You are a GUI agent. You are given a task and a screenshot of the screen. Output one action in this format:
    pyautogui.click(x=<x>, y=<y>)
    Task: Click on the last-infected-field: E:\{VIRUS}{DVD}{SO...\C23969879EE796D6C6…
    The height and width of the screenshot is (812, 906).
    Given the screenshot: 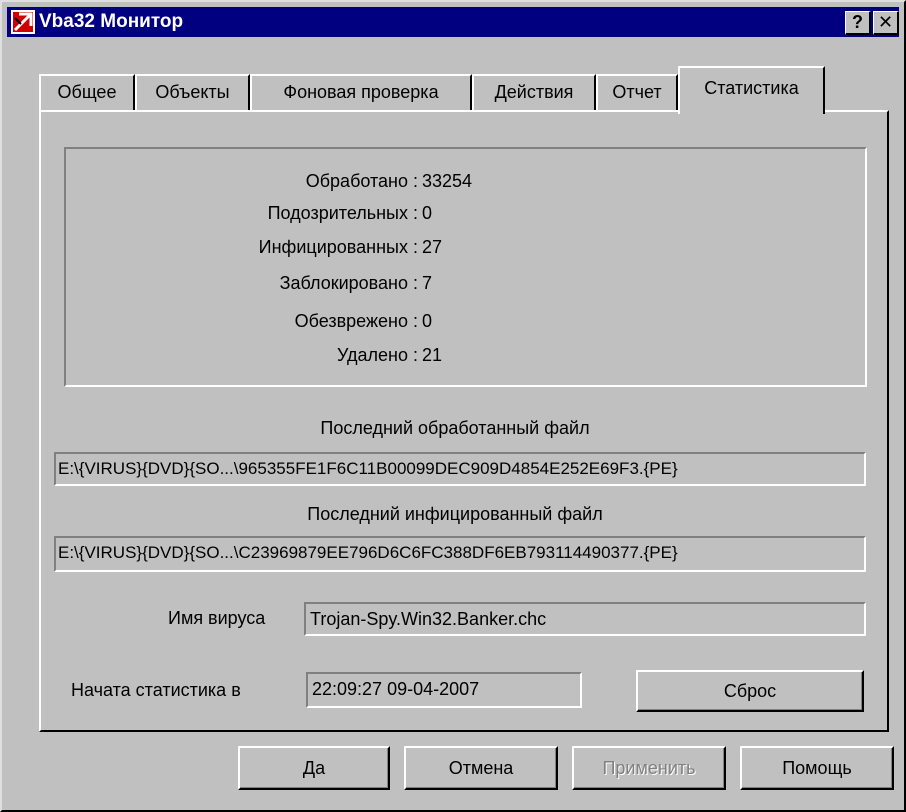 What is the action you would take?
    pyautogui.click(x=460, y=554)
    